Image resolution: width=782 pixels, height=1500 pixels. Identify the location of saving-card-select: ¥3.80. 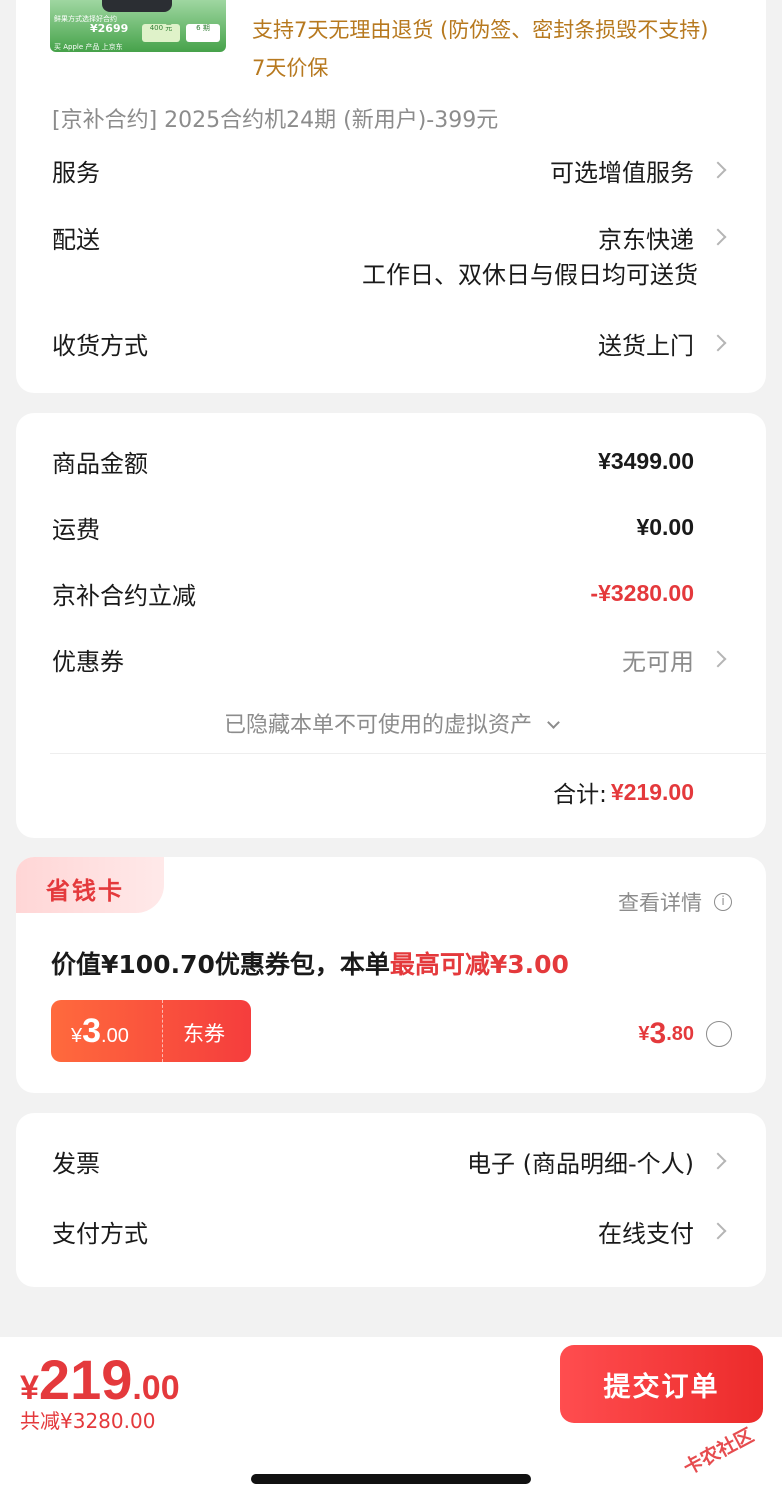
(685, 1034).